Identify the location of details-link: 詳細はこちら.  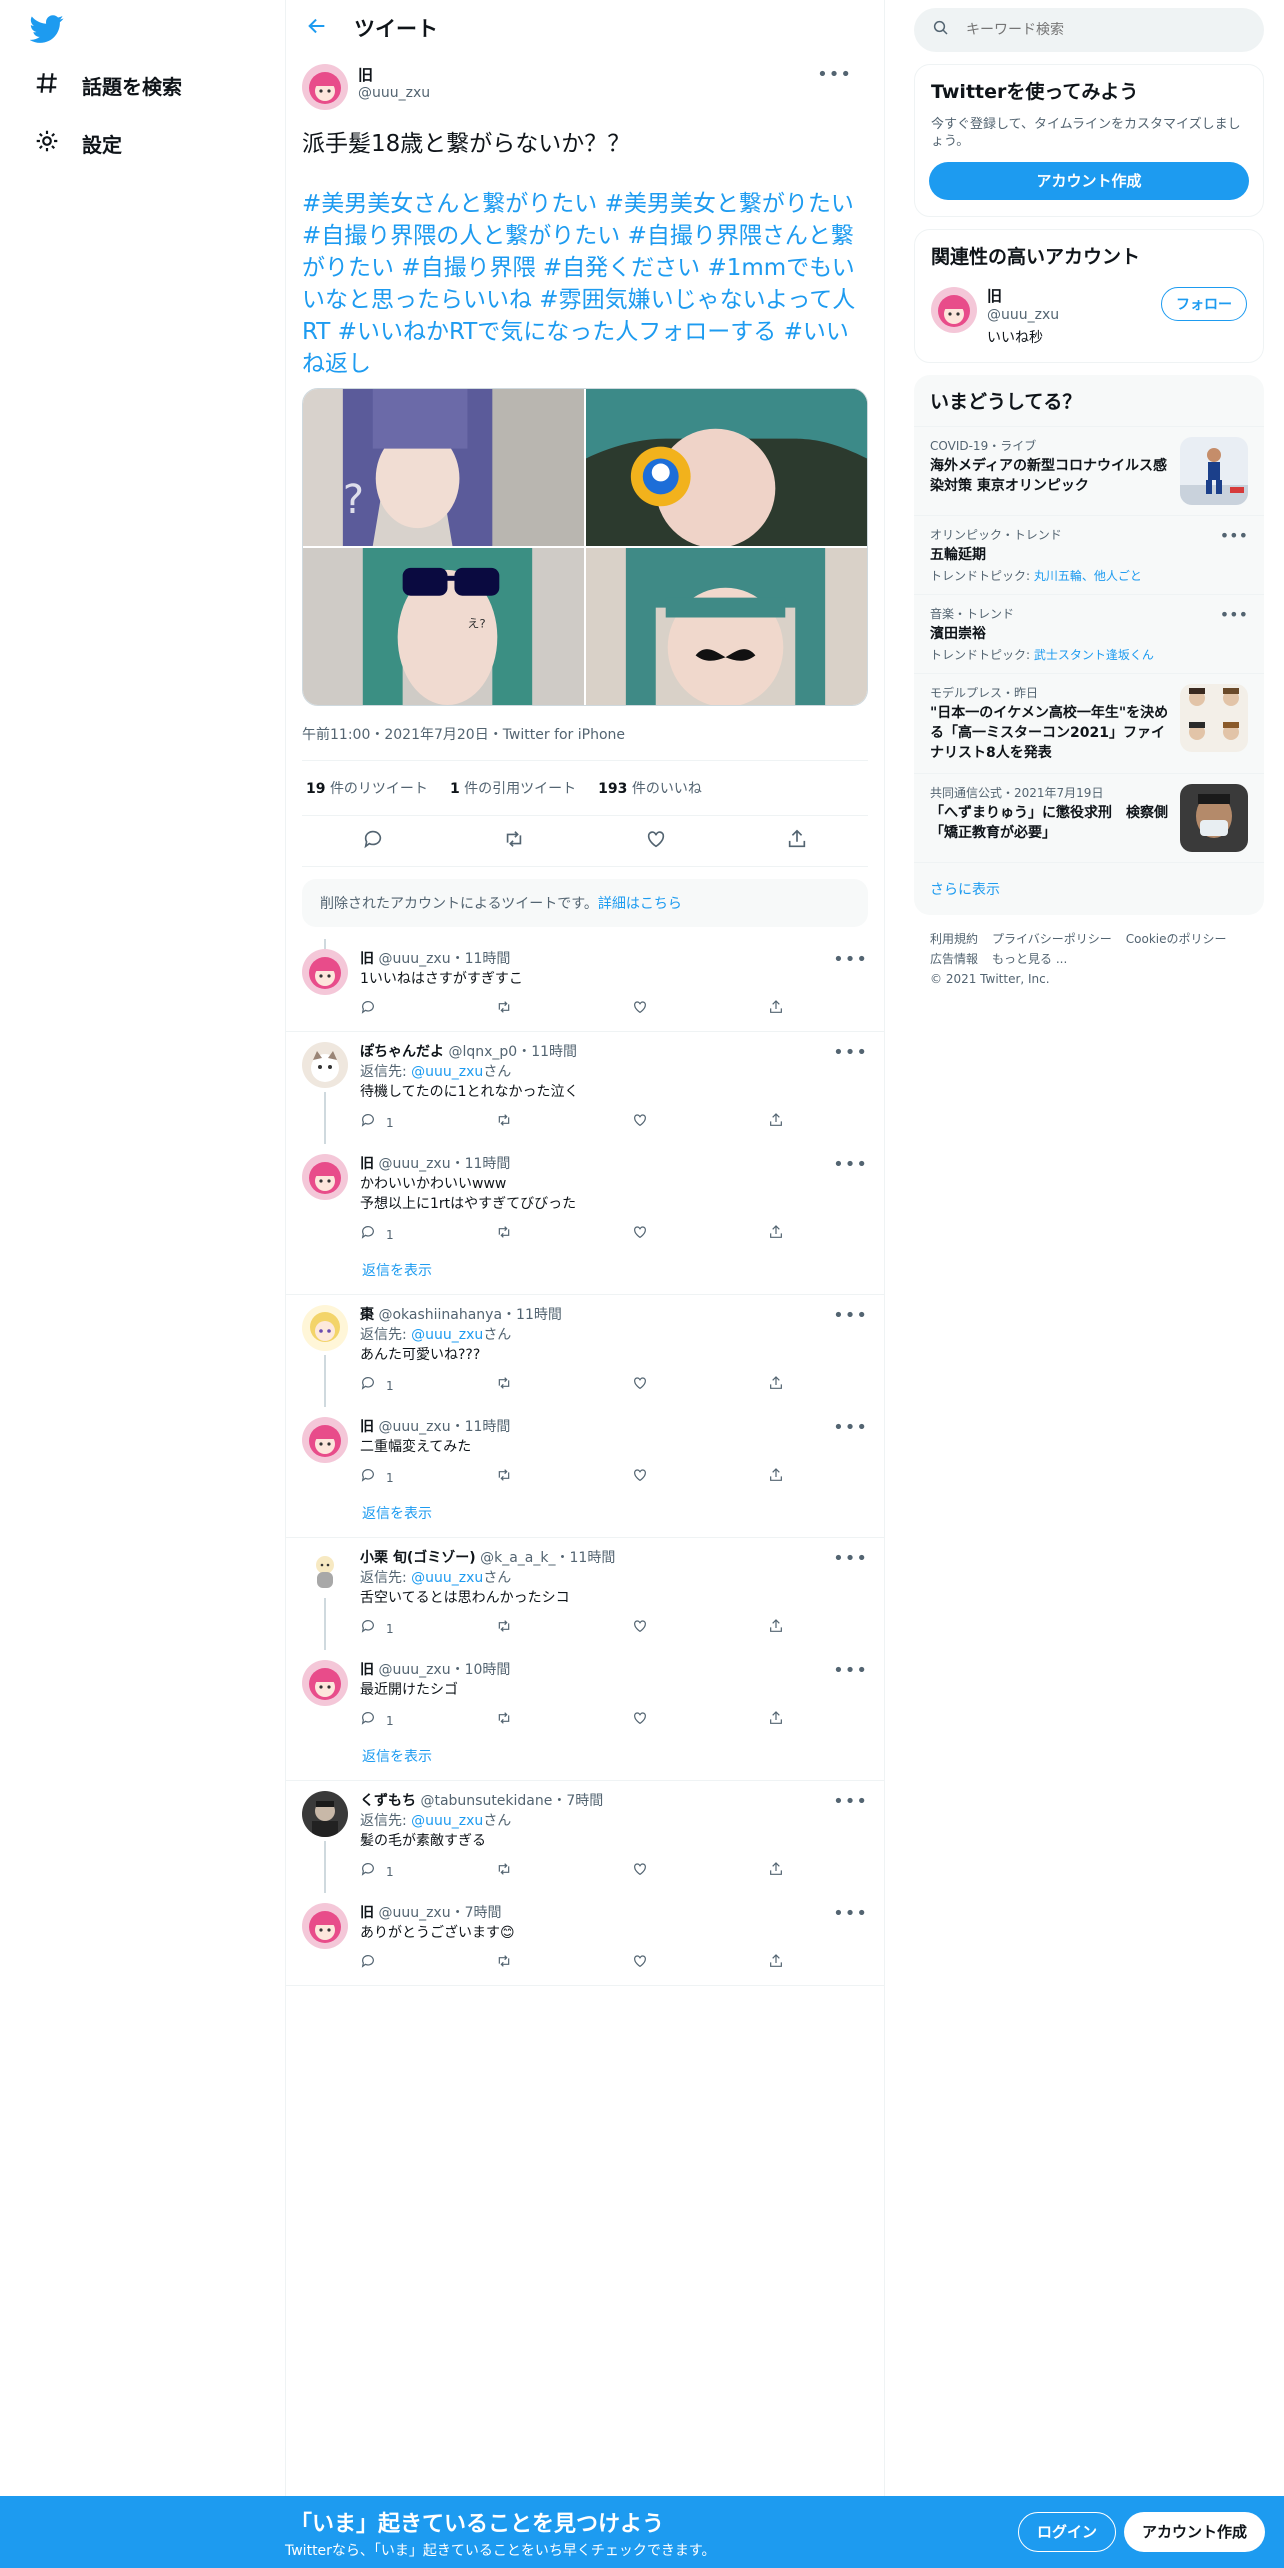
(640, 904).